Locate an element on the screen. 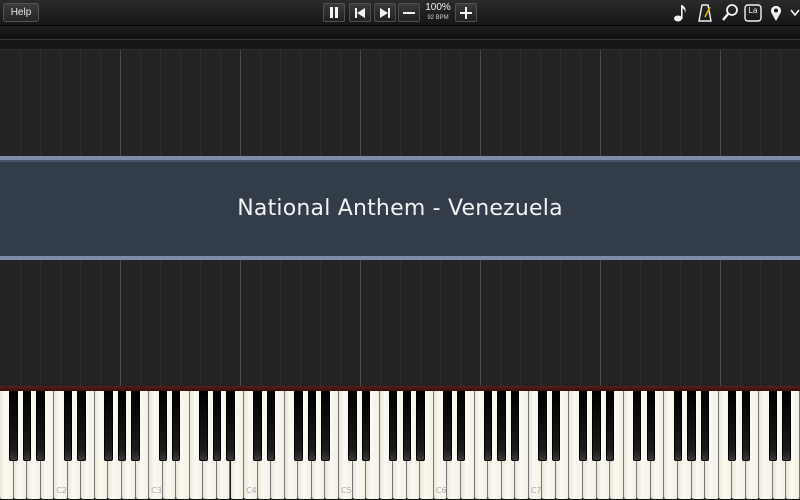 The width and height of the screenshot is (800, 500). skip-forward-button is located at coordinates (385, 12).